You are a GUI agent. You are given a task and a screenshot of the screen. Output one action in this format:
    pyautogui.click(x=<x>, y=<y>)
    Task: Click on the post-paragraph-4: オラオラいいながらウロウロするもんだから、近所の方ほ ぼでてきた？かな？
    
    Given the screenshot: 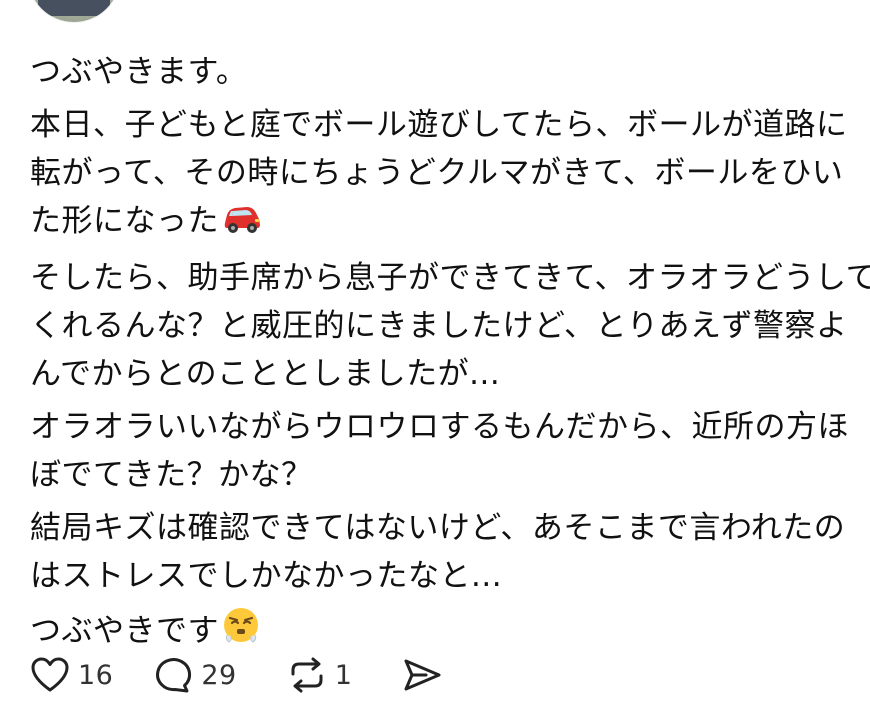 What is the action you would take?
    pyautogui.click(x=439, y=451)
    